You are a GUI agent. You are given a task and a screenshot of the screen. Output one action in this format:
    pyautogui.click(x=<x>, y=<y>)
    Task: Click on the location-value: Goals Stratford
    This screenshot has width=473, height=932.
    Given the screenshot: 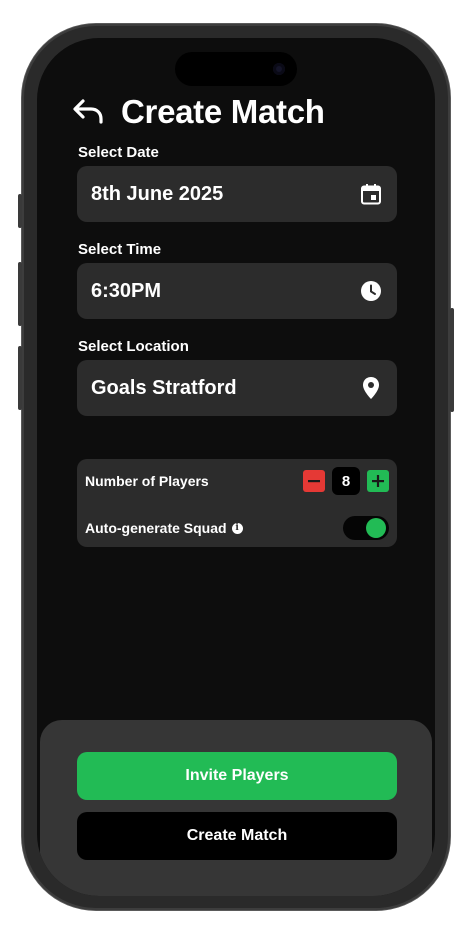 What is the action you would take?
    pyautogui.click(x=164, y=387)
    